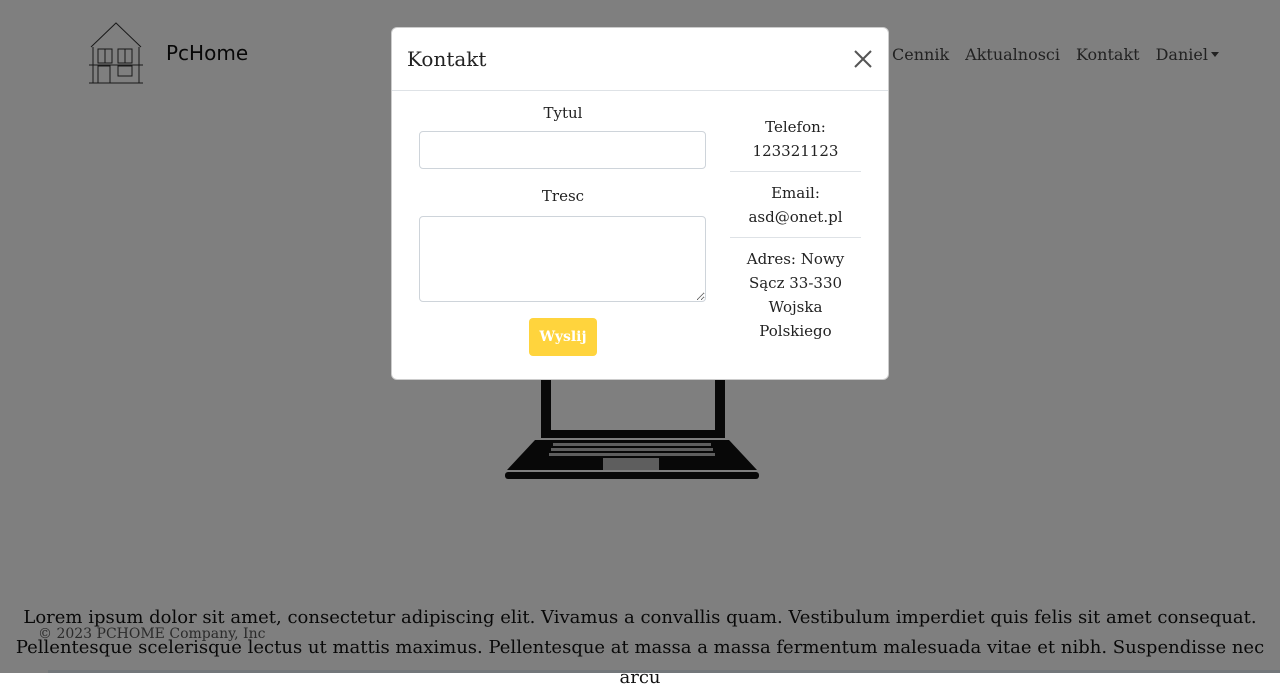  I want to click on phone-block: Telefon: 123321123, so click(795, 143).